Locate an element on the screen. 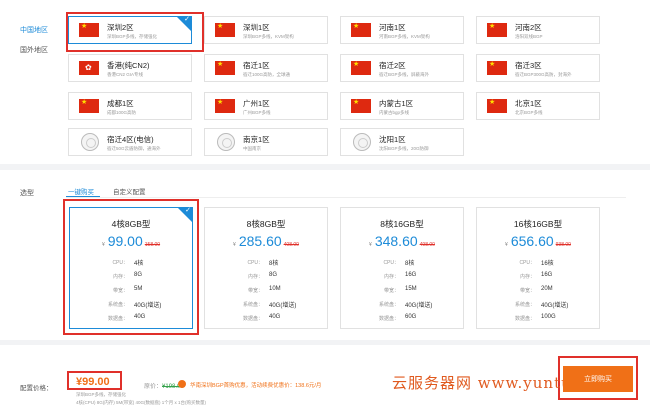 The height and width of the screenshot is (417, 650). region-card: 宿迁2区宿迁BGP多线，屏蔽海外 is located at coordinates (402, 68).